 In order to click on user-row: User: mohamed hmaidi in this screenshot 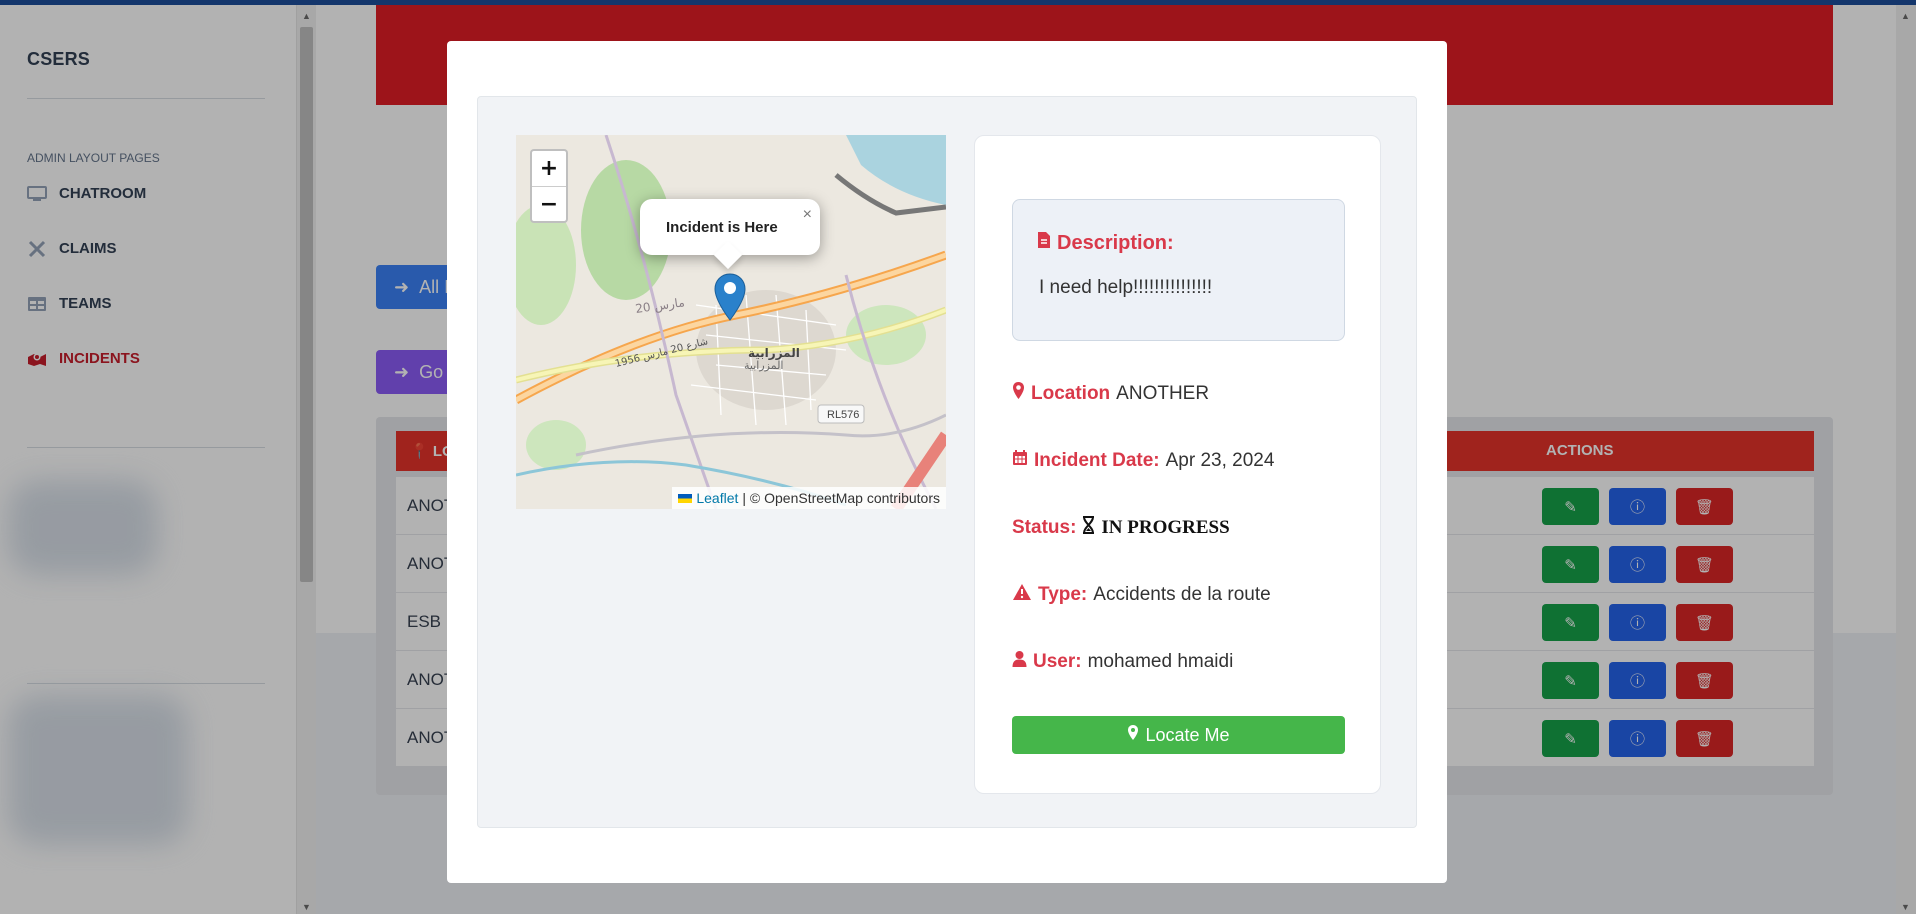, I will do `click(1122, 661)`.